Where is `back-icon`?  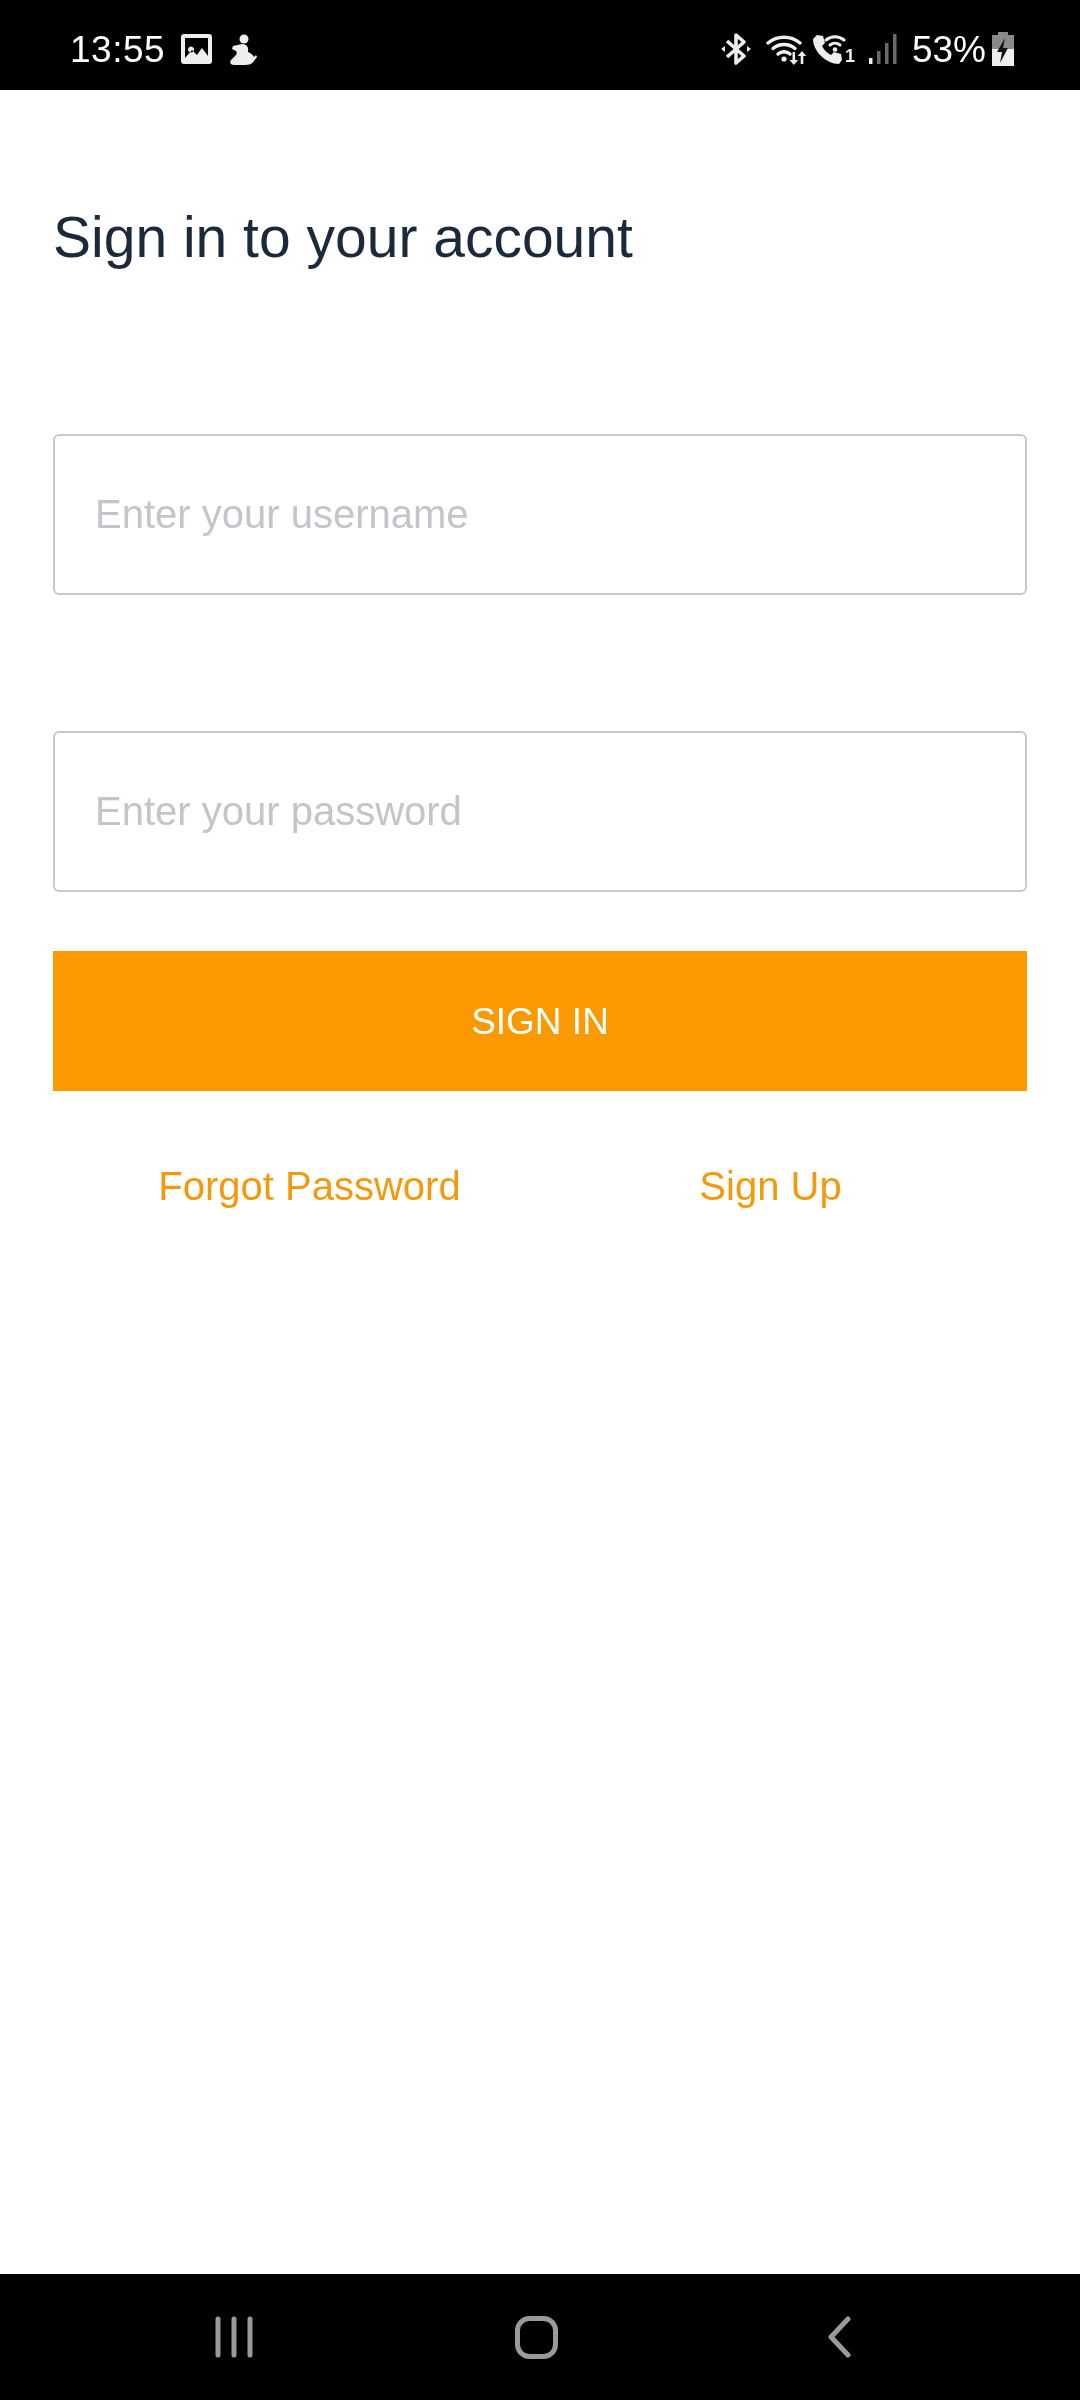
back-icon is located at coordinates (839, 2337).